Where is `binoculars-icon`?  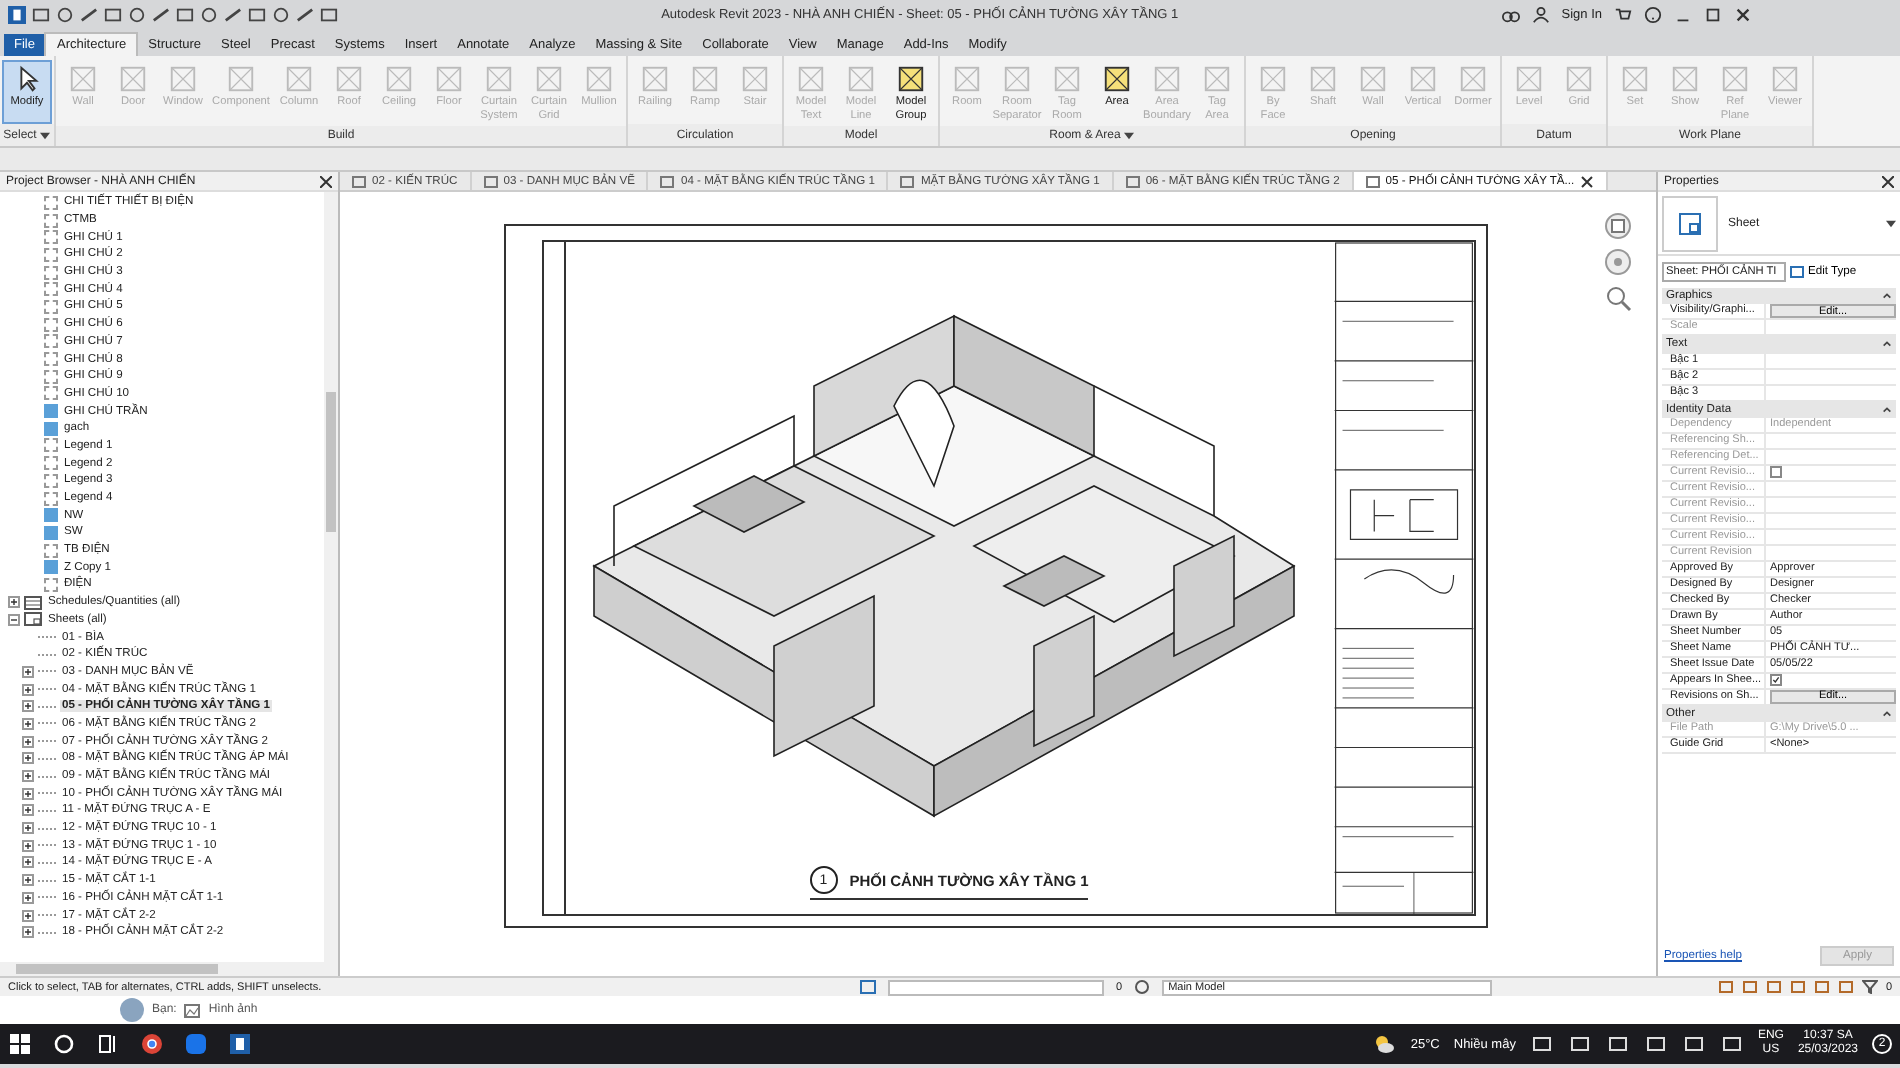 binoculars-icon is located at coordinates (1510, 14).